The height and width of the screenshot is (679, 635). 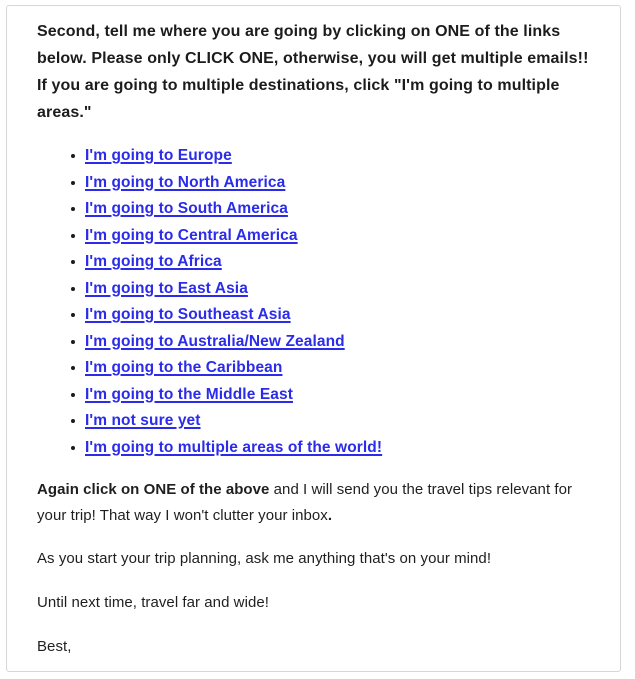 What do you see at coordinates (153, 261) in the screenshot?
I see `link-going-to-africa: I'm going to Africa` at bounding box center [153, 261].